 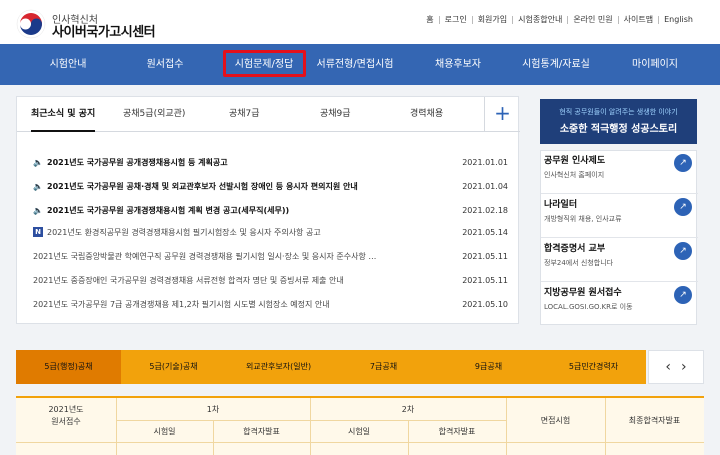 What do you see at coordinates (561, 205) in the screenshot?
I see `quick-link-title: 나라일터` at bounding box center [561, 205].